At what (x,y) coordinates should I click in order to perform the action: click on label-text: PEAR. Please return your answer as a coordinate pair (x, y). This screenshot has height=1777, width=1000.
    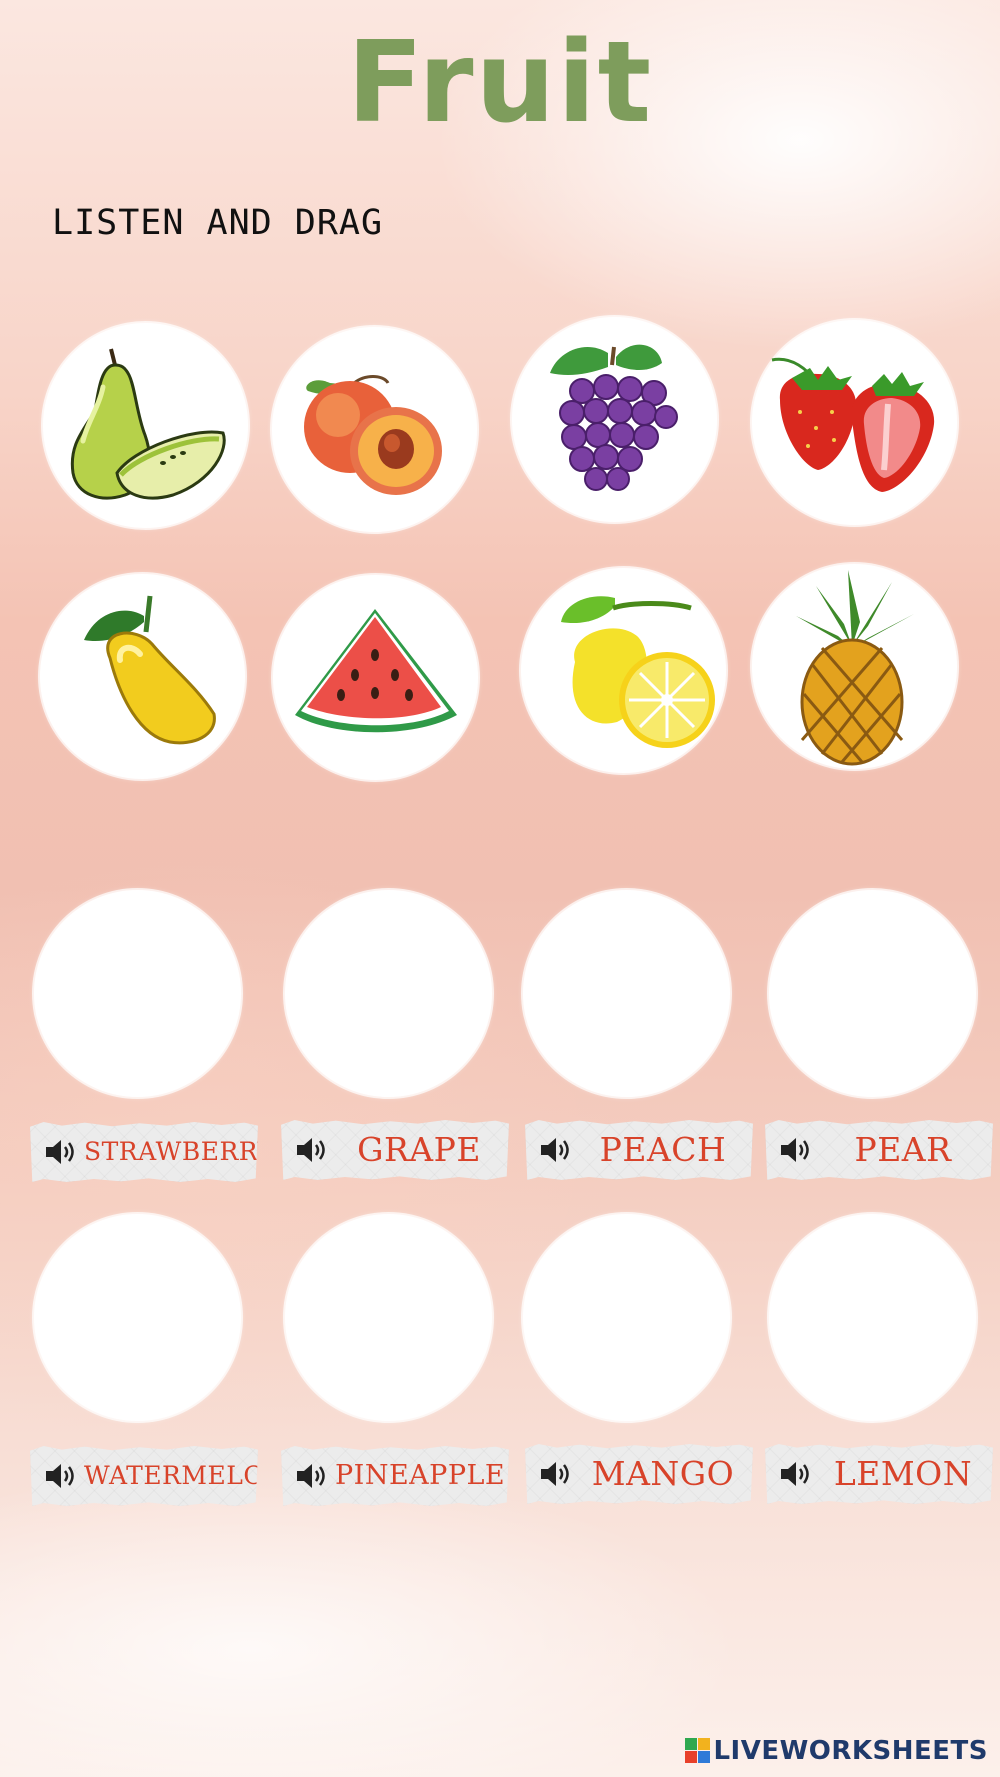
    Looking at the image, I should click on (903, 1149).